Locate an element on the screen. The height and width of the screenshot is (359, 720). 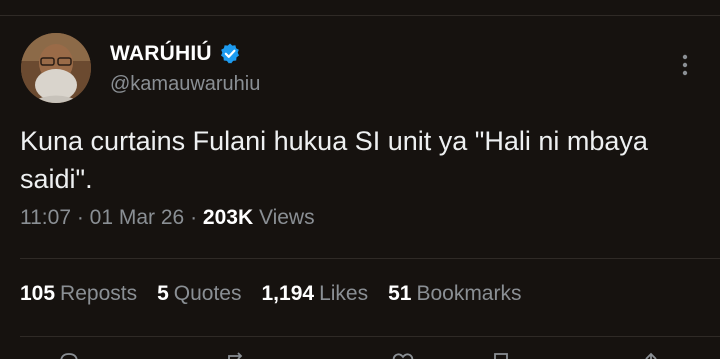
tweet-time: 11:07 is located at coordinates (45, 217).